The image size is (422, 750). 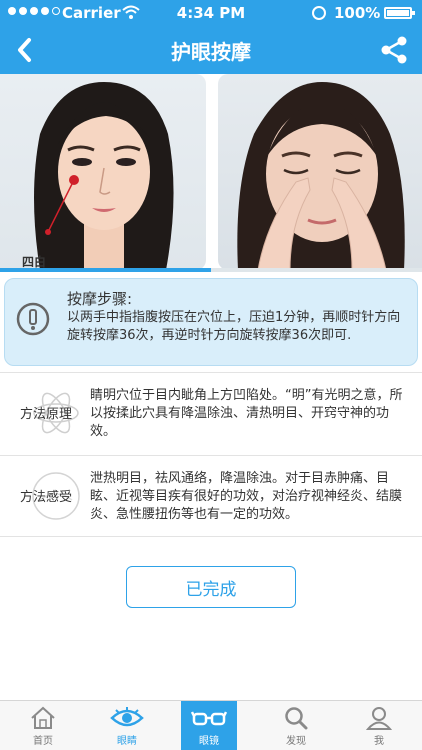 I want to click on glasses-icon, so click(x=209, y=718).